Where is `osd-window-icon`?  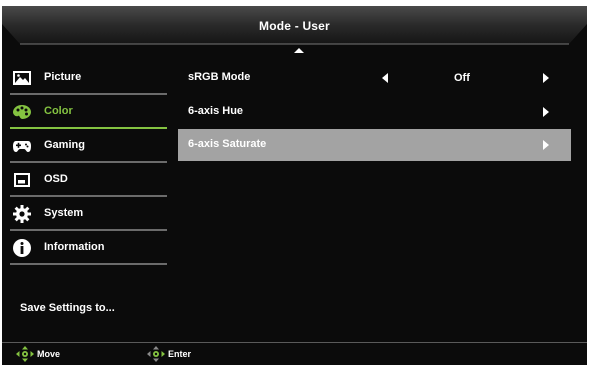 osd-window-icon is located at coordinates (22, 180).